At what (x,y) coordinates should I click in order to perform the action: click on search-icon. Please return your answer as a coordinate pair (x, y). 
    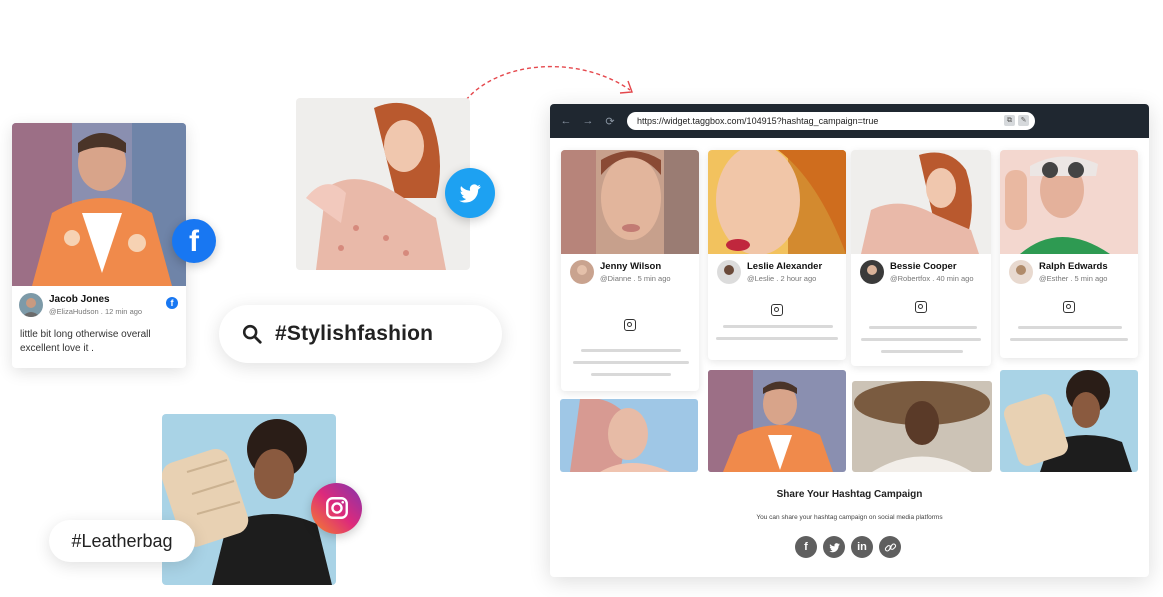
    Looking at the image, I should click on (252, 334).